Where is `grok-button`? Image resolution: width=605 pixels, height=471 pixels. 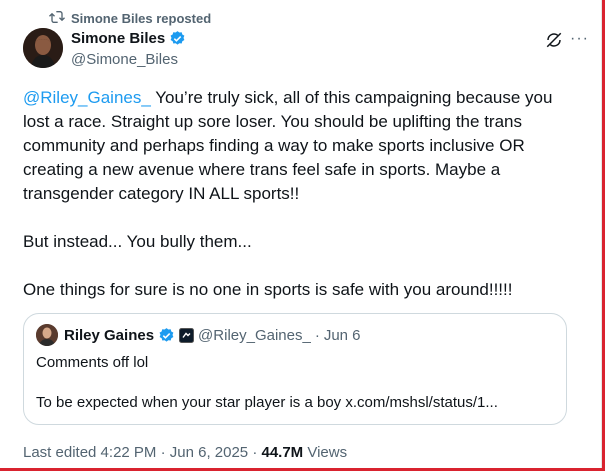
grok-button is located at coordinates (554, 42).